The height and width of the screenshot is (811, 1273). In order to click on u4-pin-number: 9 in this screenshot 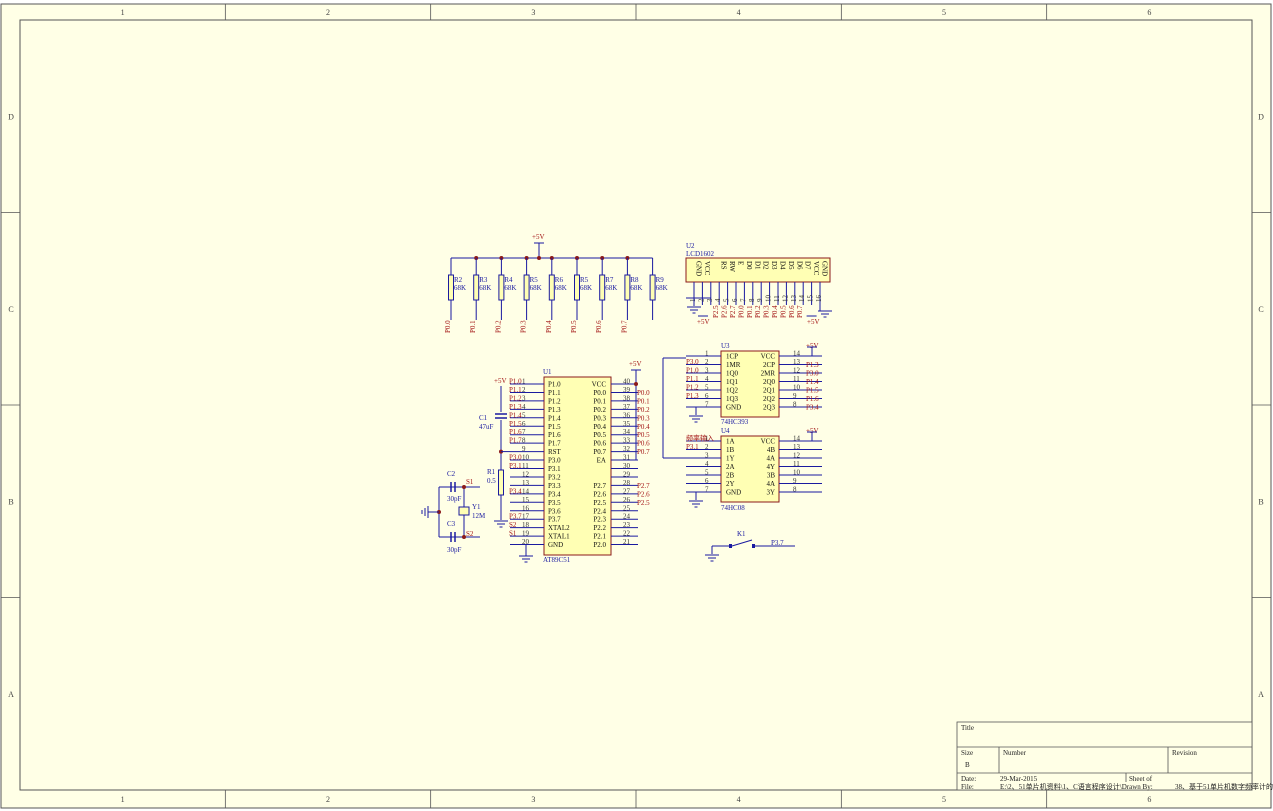, I will do `click(795, 481)`.